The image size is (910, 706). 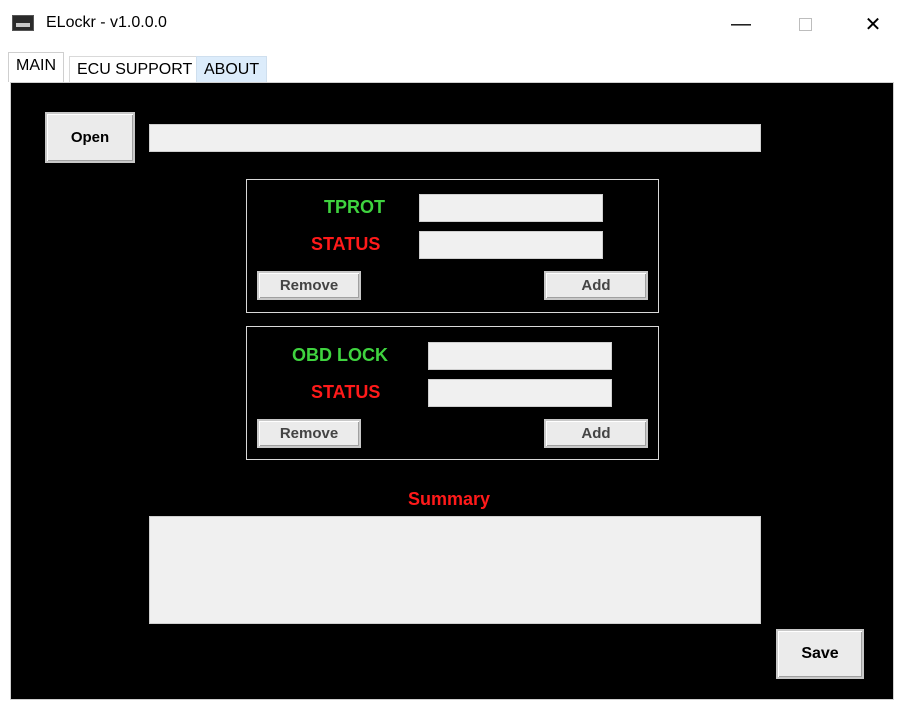 I want to click on title-bar: ELockr - v1.0.0.0 — ✕, so click(x=455, y=24).